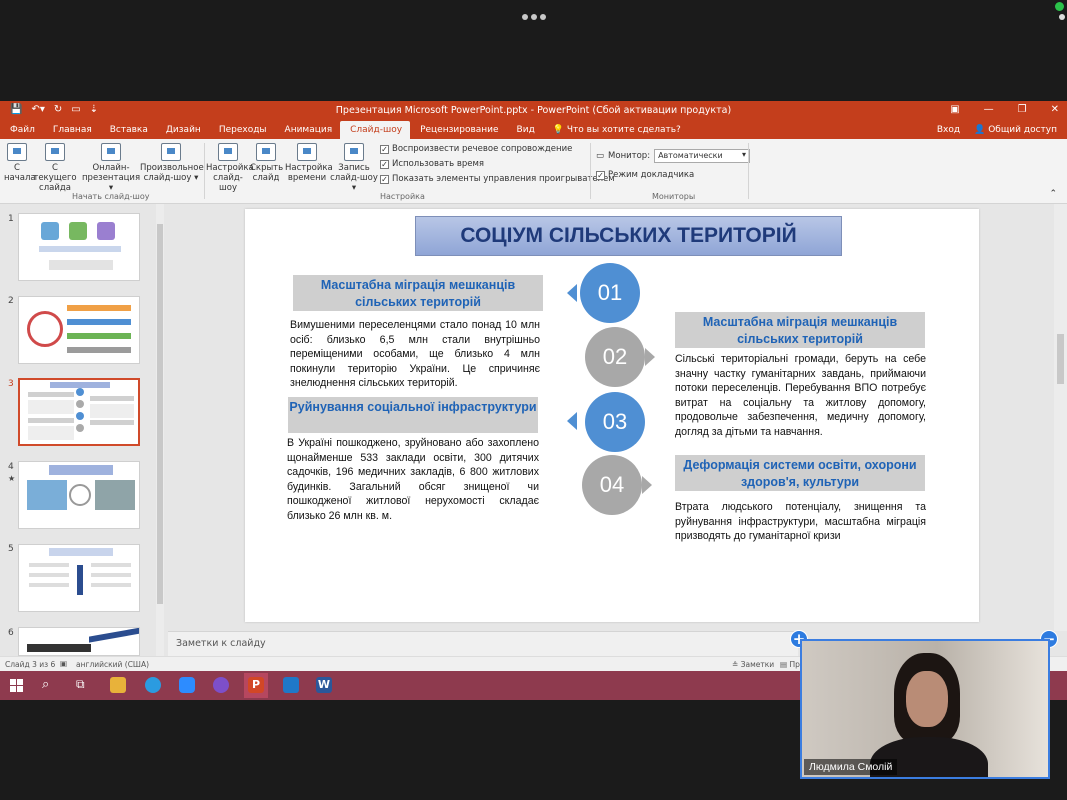  Describe the element at coordinates (187, 685) in the screenshot. I see `zoom-app-icon` at that location.